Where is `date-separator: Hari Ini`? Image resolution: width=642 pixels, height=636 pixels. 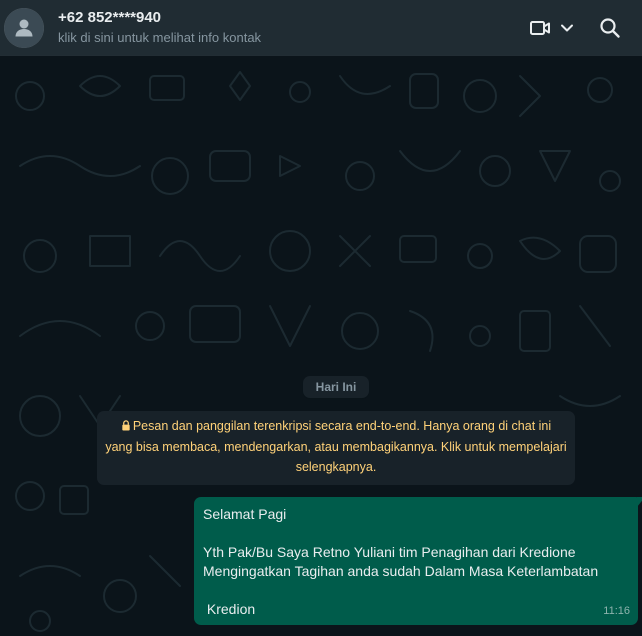 date-separator: Hari Ini is located at coordinates (336, 387).